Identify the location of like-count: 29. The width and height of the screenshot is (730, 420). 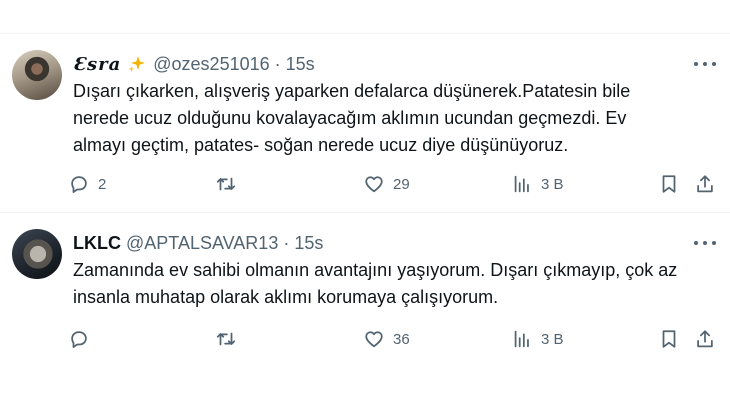
(401, 184).